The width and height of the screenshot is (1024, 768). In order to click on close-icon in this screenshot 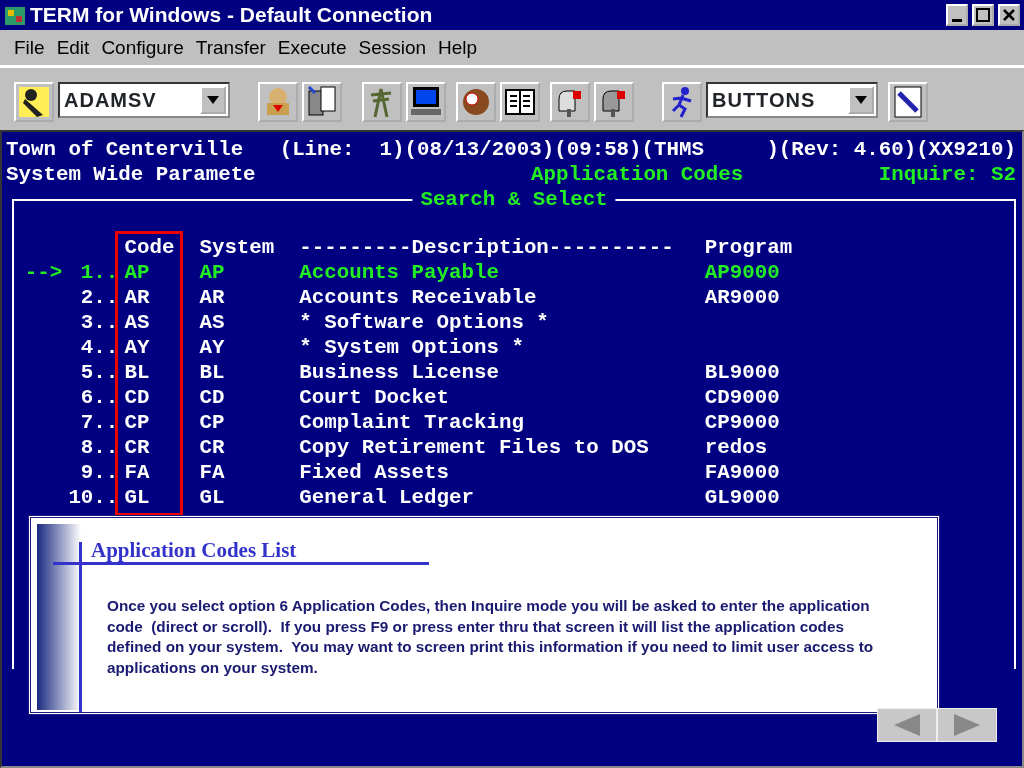, I will do `click(1009, 15)`.